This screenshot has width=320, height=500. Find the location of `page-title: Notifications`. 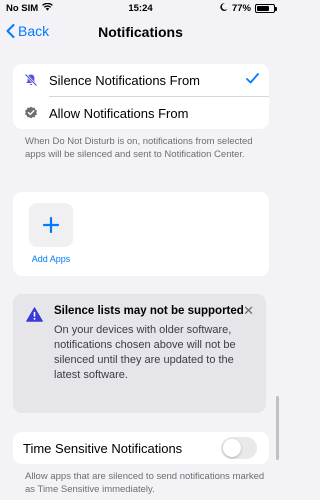

page-title: Notifications is located at coordinates (140, 32).